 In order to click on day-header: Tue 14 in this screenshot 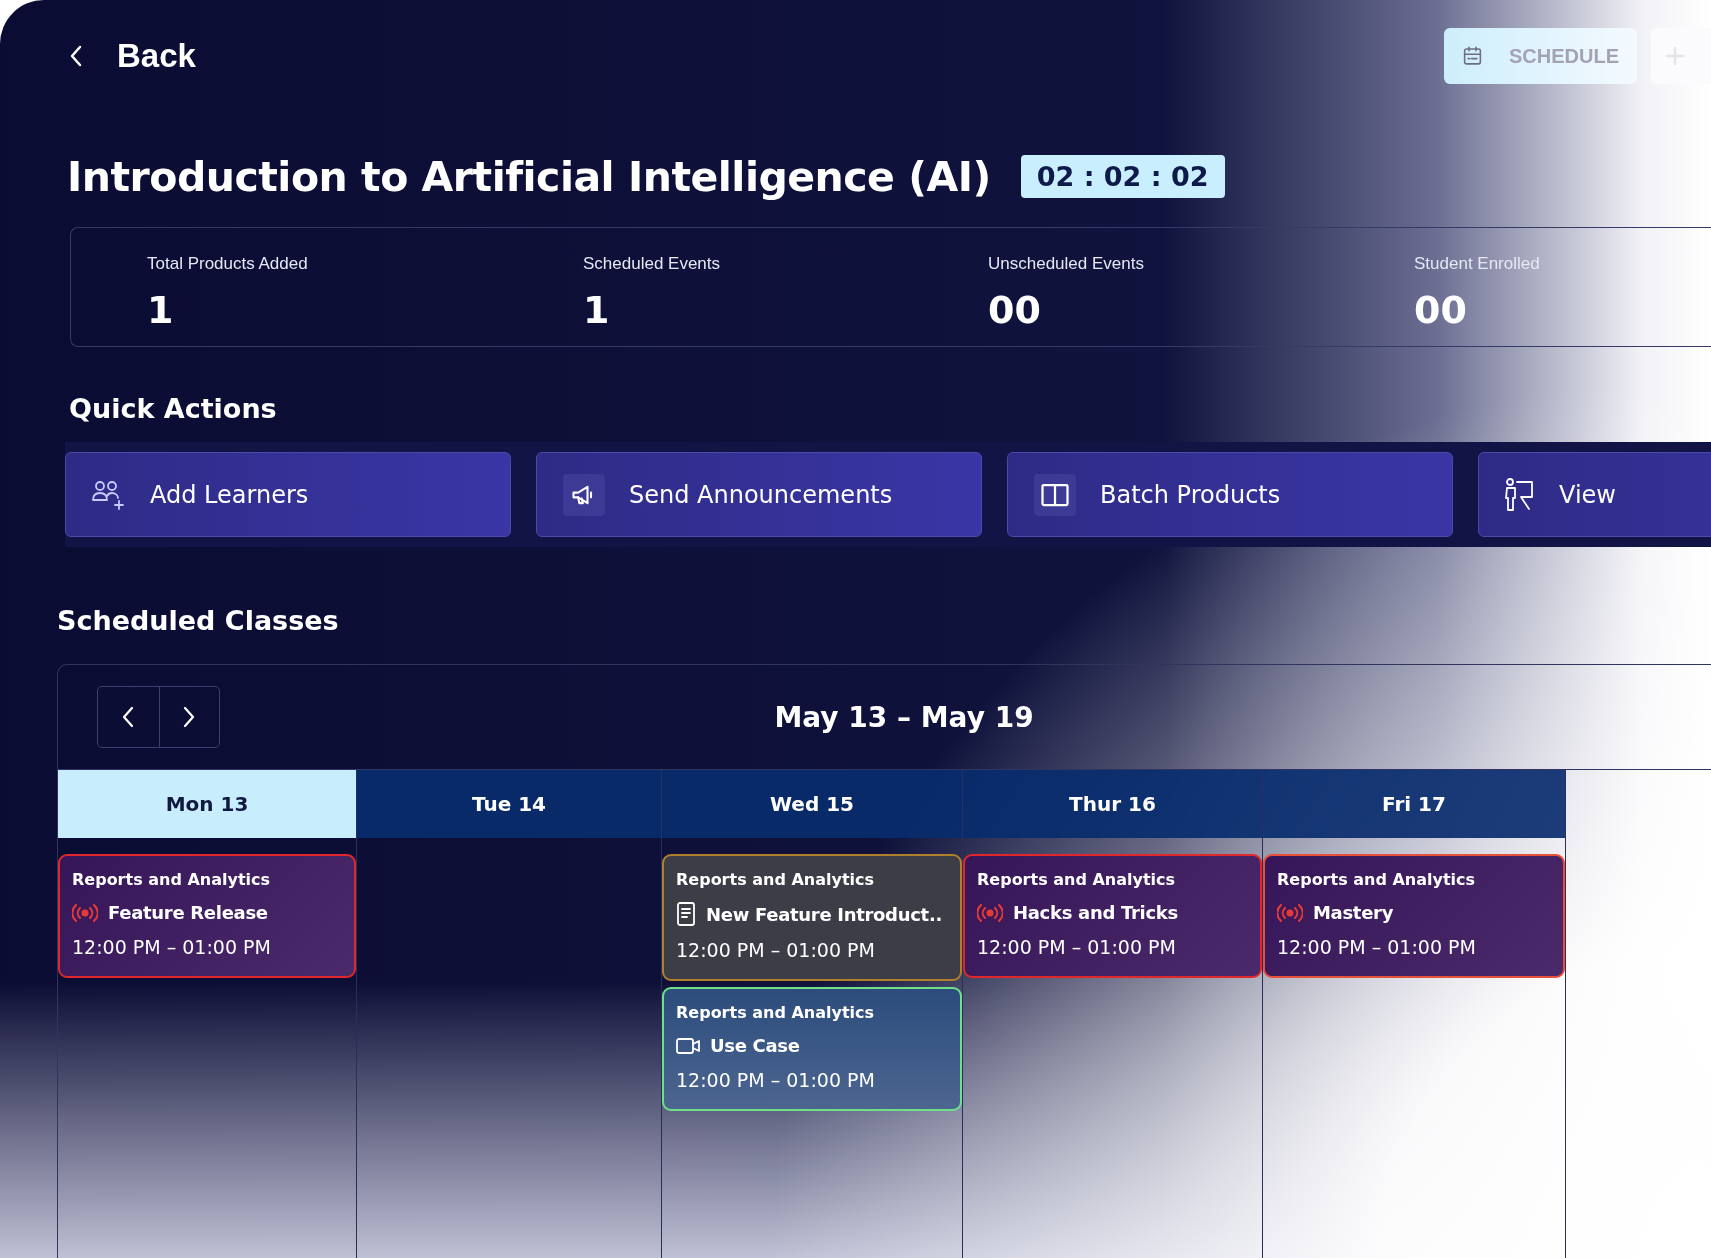, I will do `click(509, 804)`.